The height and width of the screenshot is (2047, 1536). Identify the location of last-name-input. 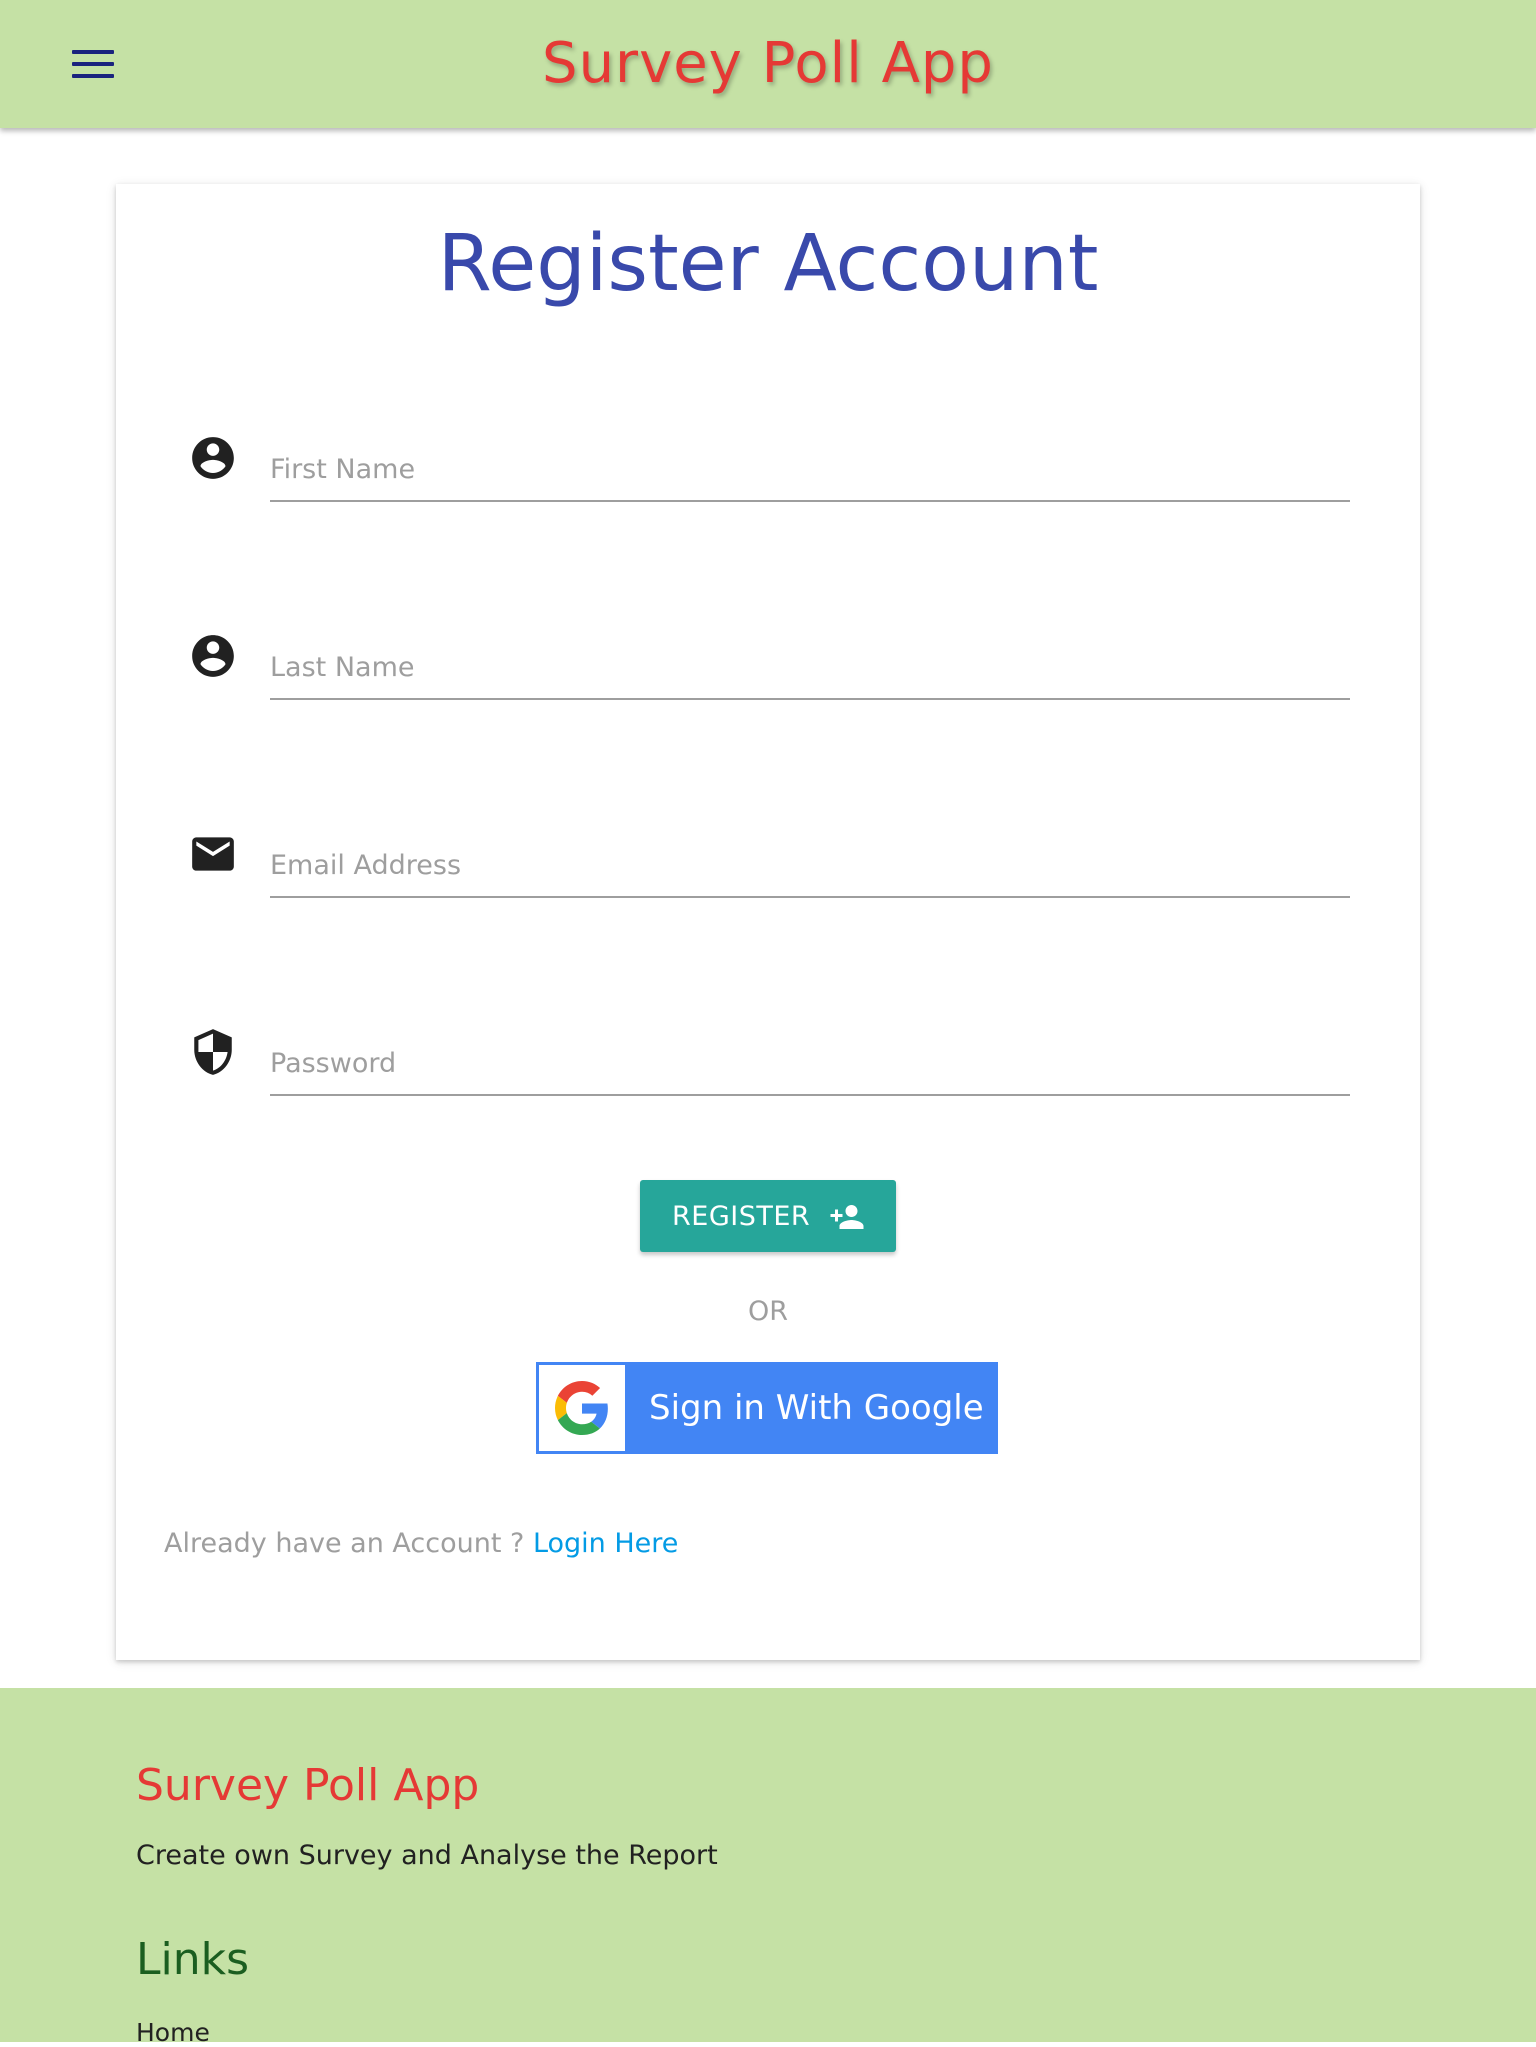
(810, 668).